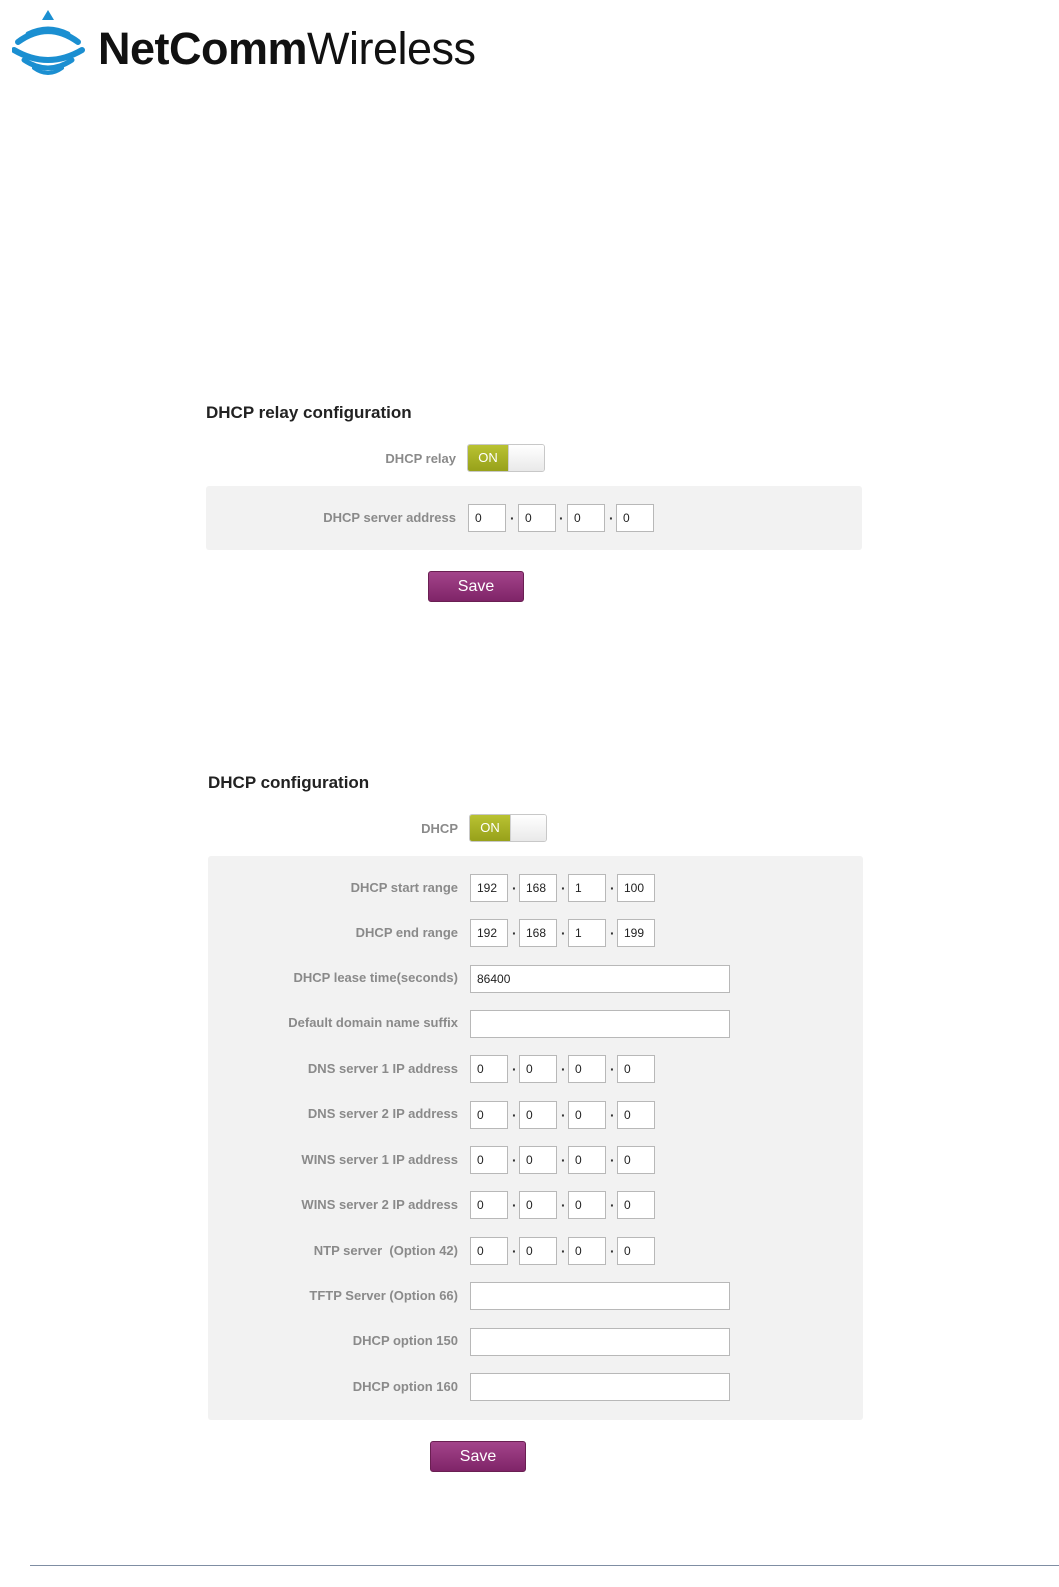 Image resolution: width=1059 pixels, height=1587 pixels. I want to click on footer-divider, so click(544, 1565).